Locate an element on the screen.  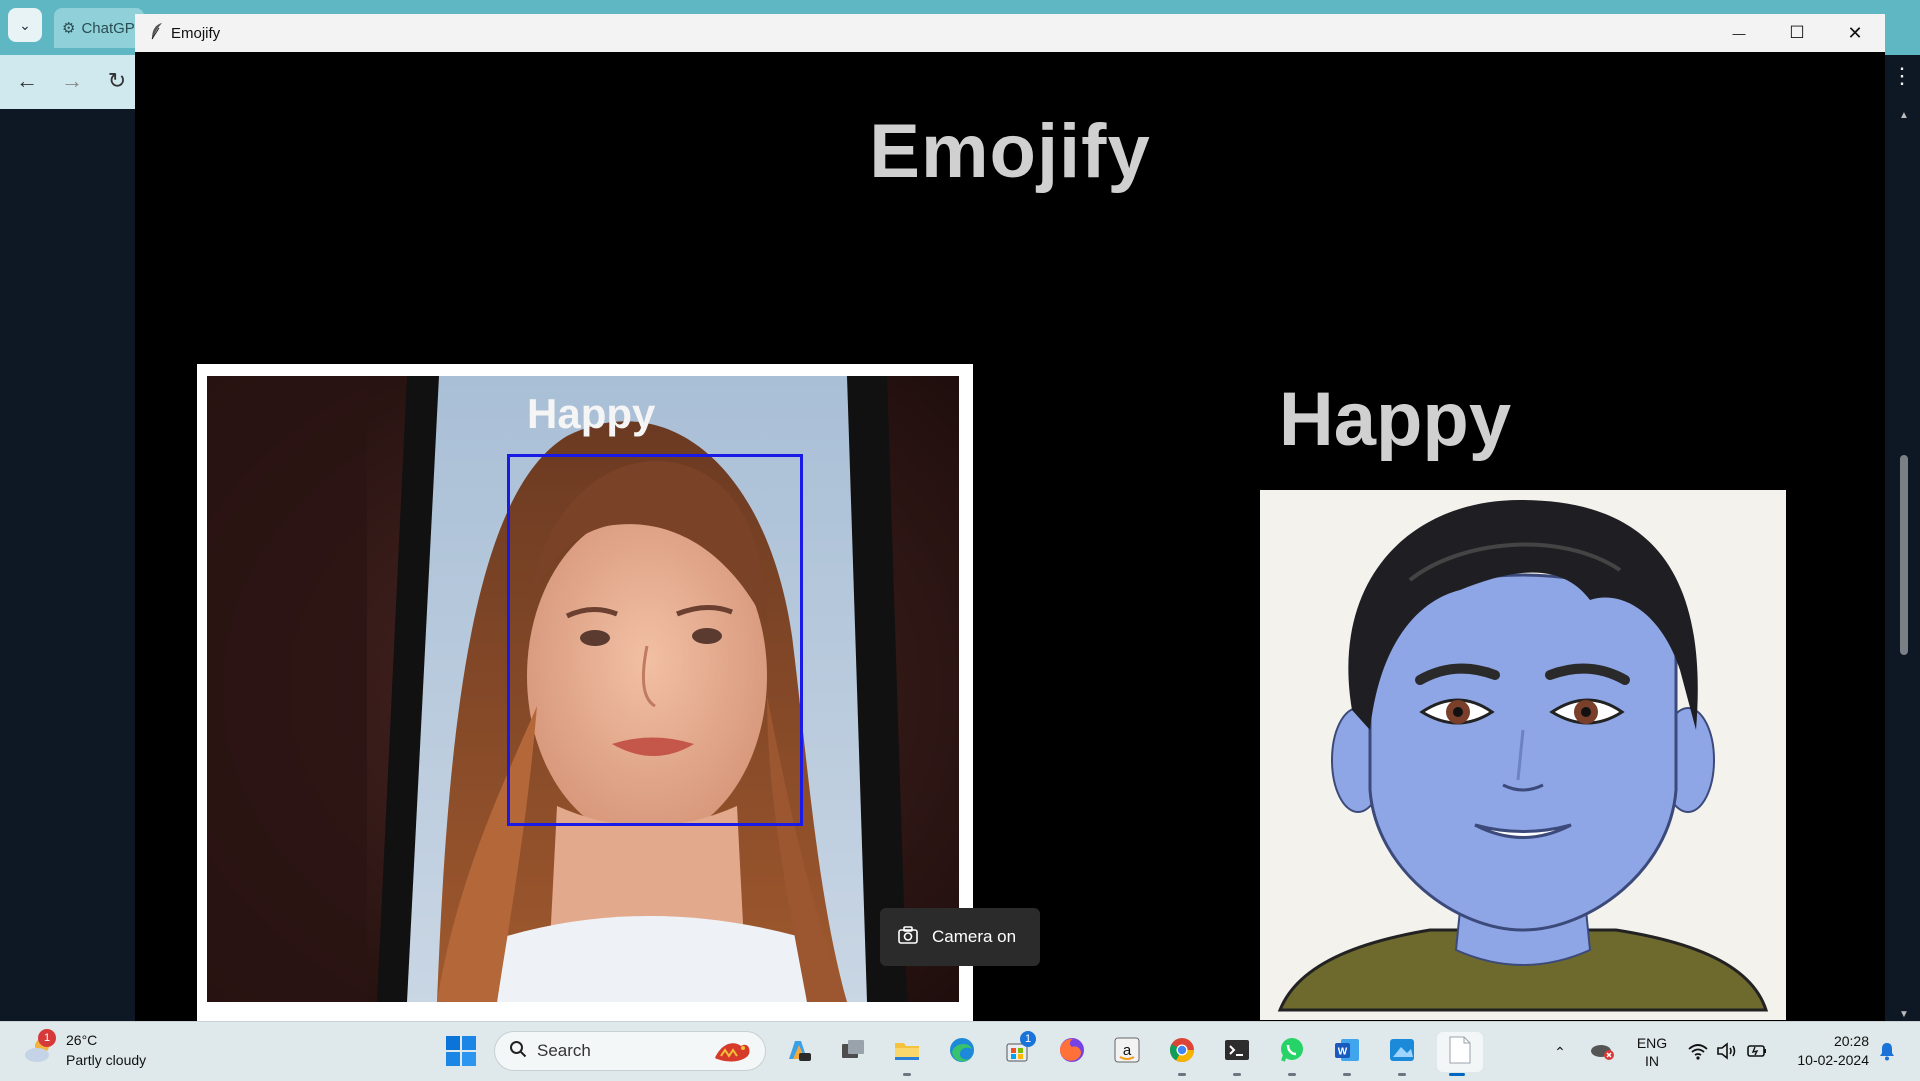
terminal-icon is located at coordinates (1237, 1052).